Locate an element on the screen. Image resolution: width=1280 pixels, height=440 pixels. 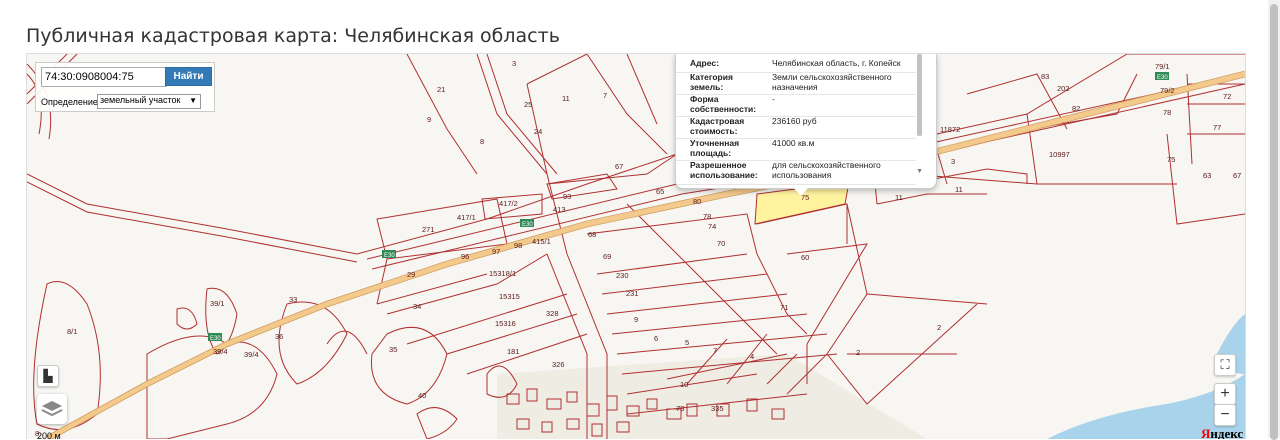
definition-select: земельный участок ▼ is located at coordinates (149, 101).